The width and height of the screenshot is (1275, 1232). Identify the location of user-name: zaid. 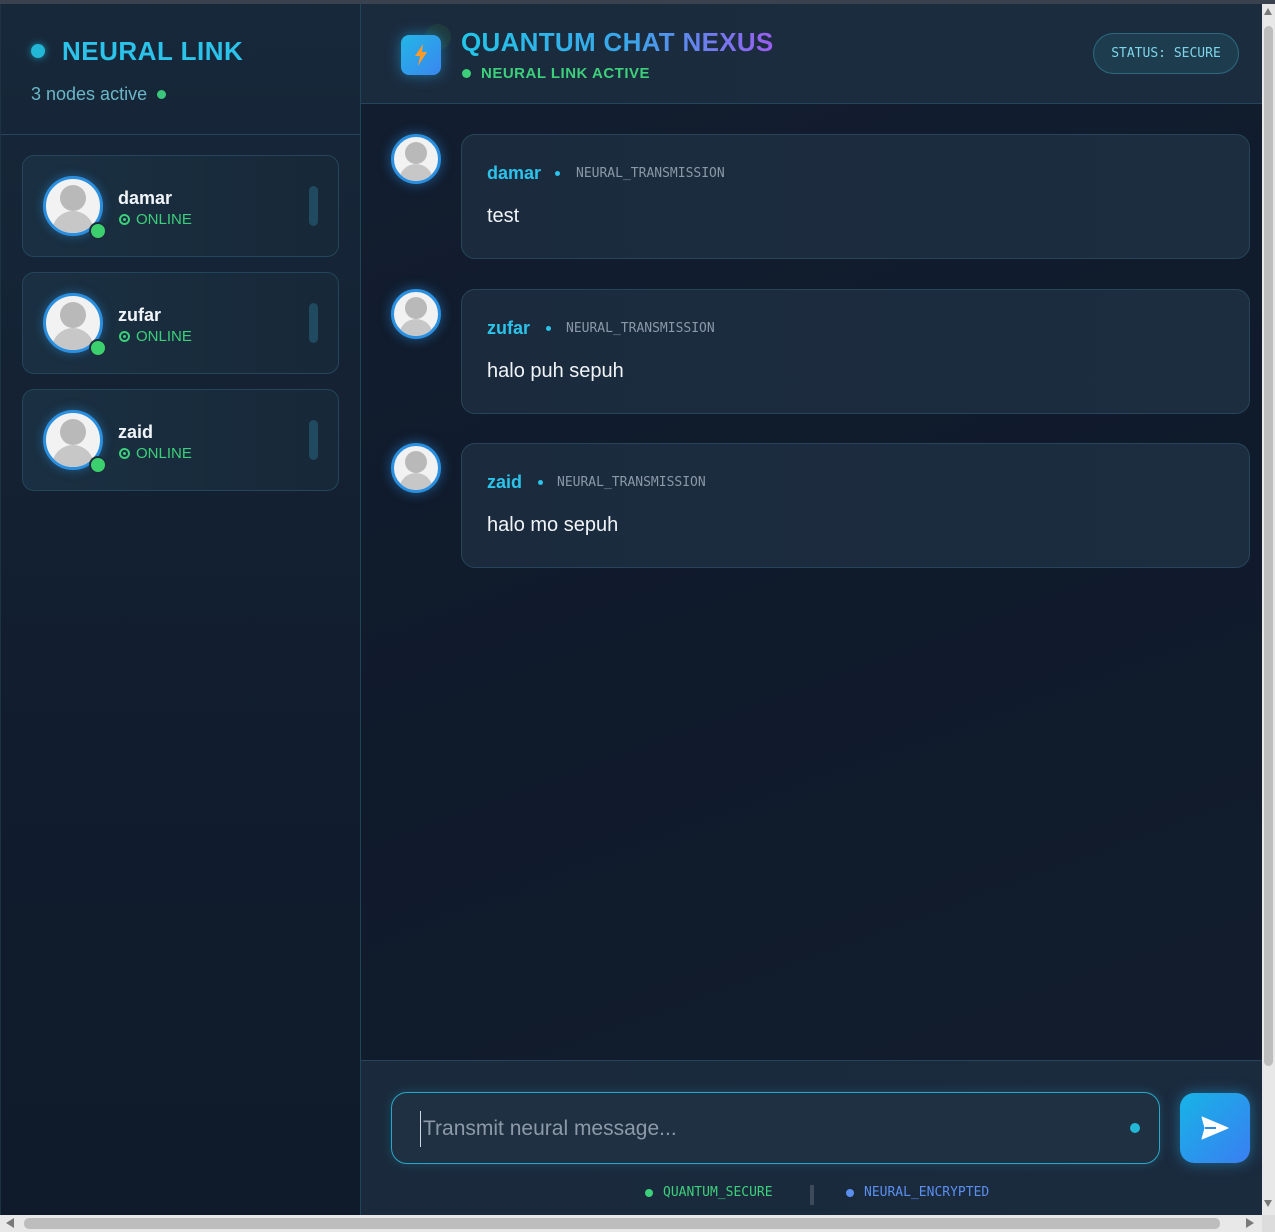
(136, 432).